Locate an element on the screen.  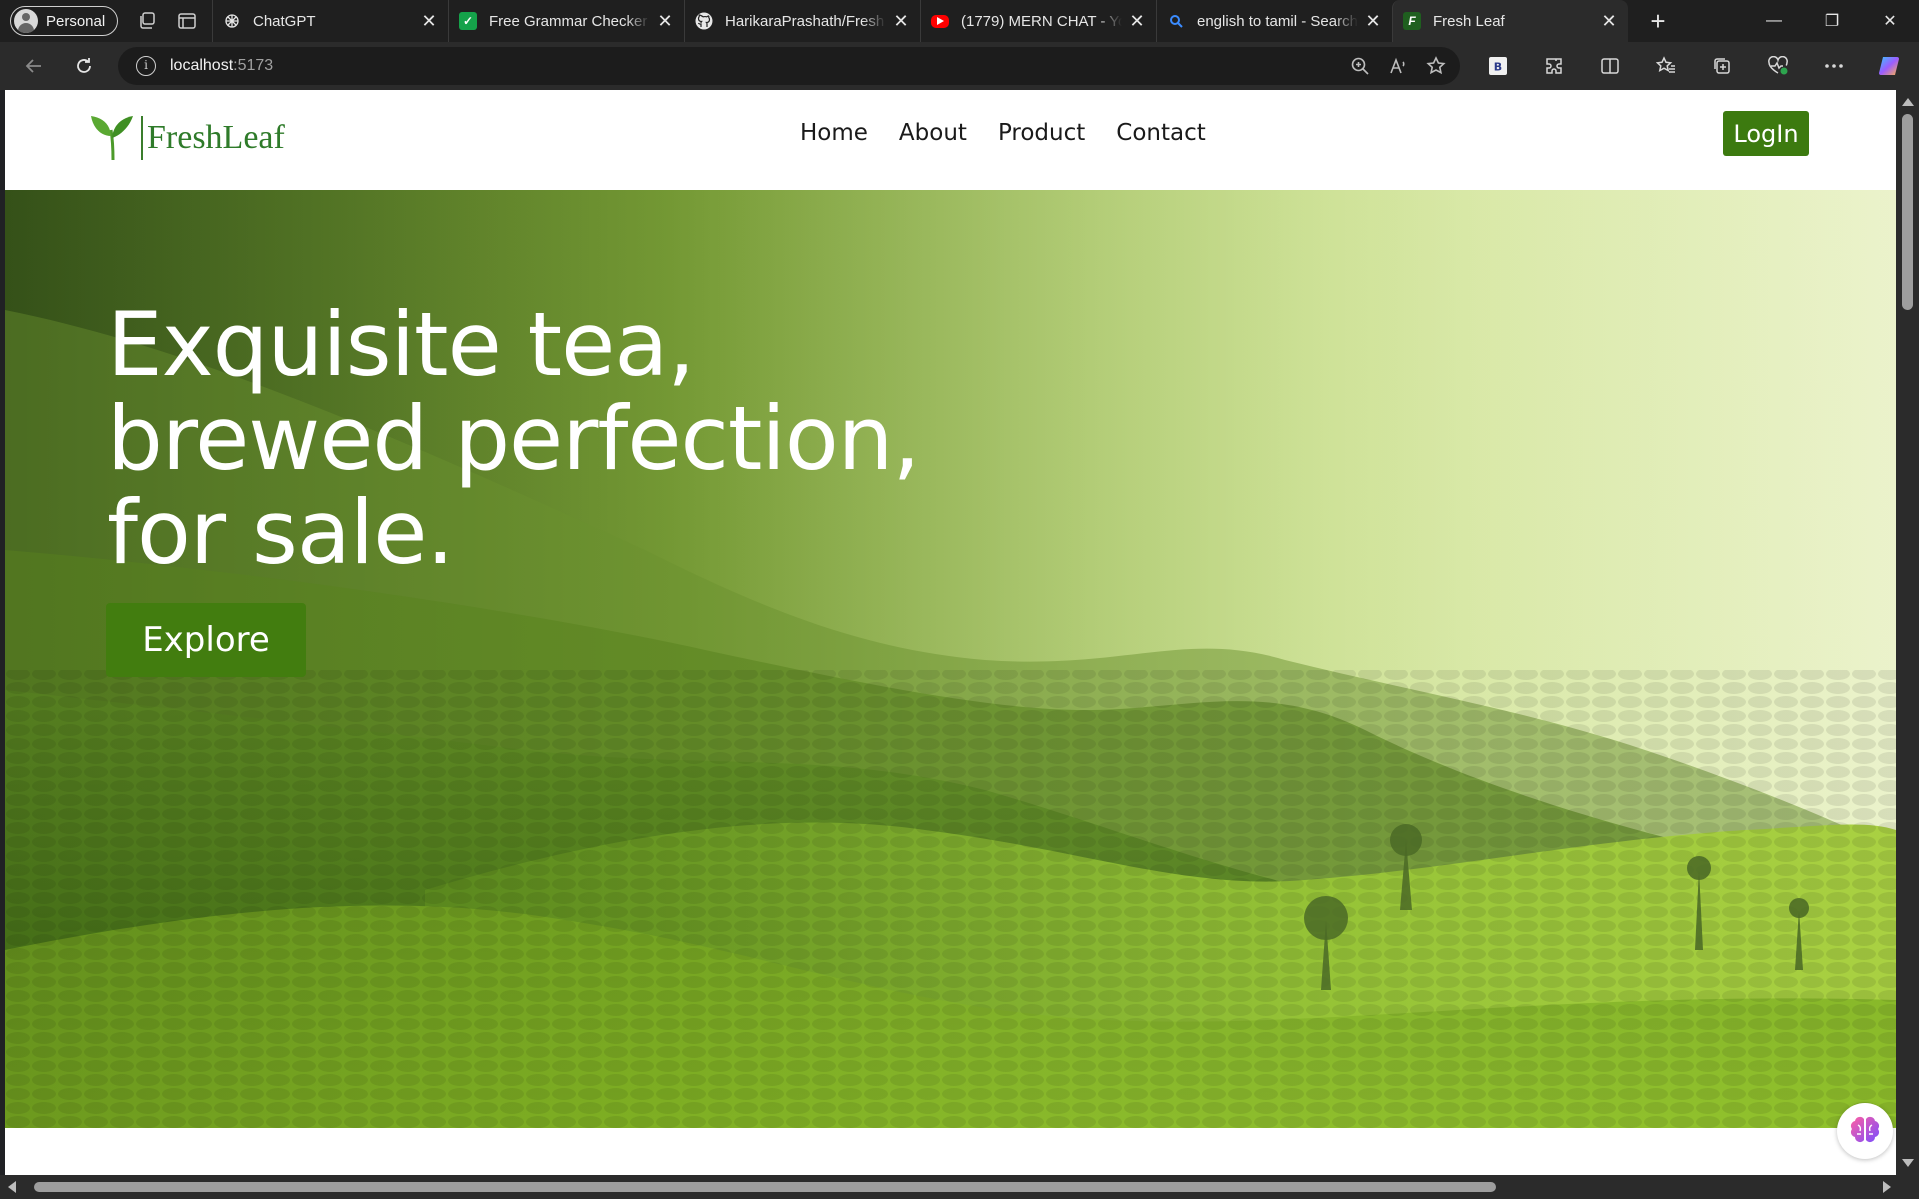
tab-title: HarikaraPrashath/Fresh is located at coordinates (805, 21).